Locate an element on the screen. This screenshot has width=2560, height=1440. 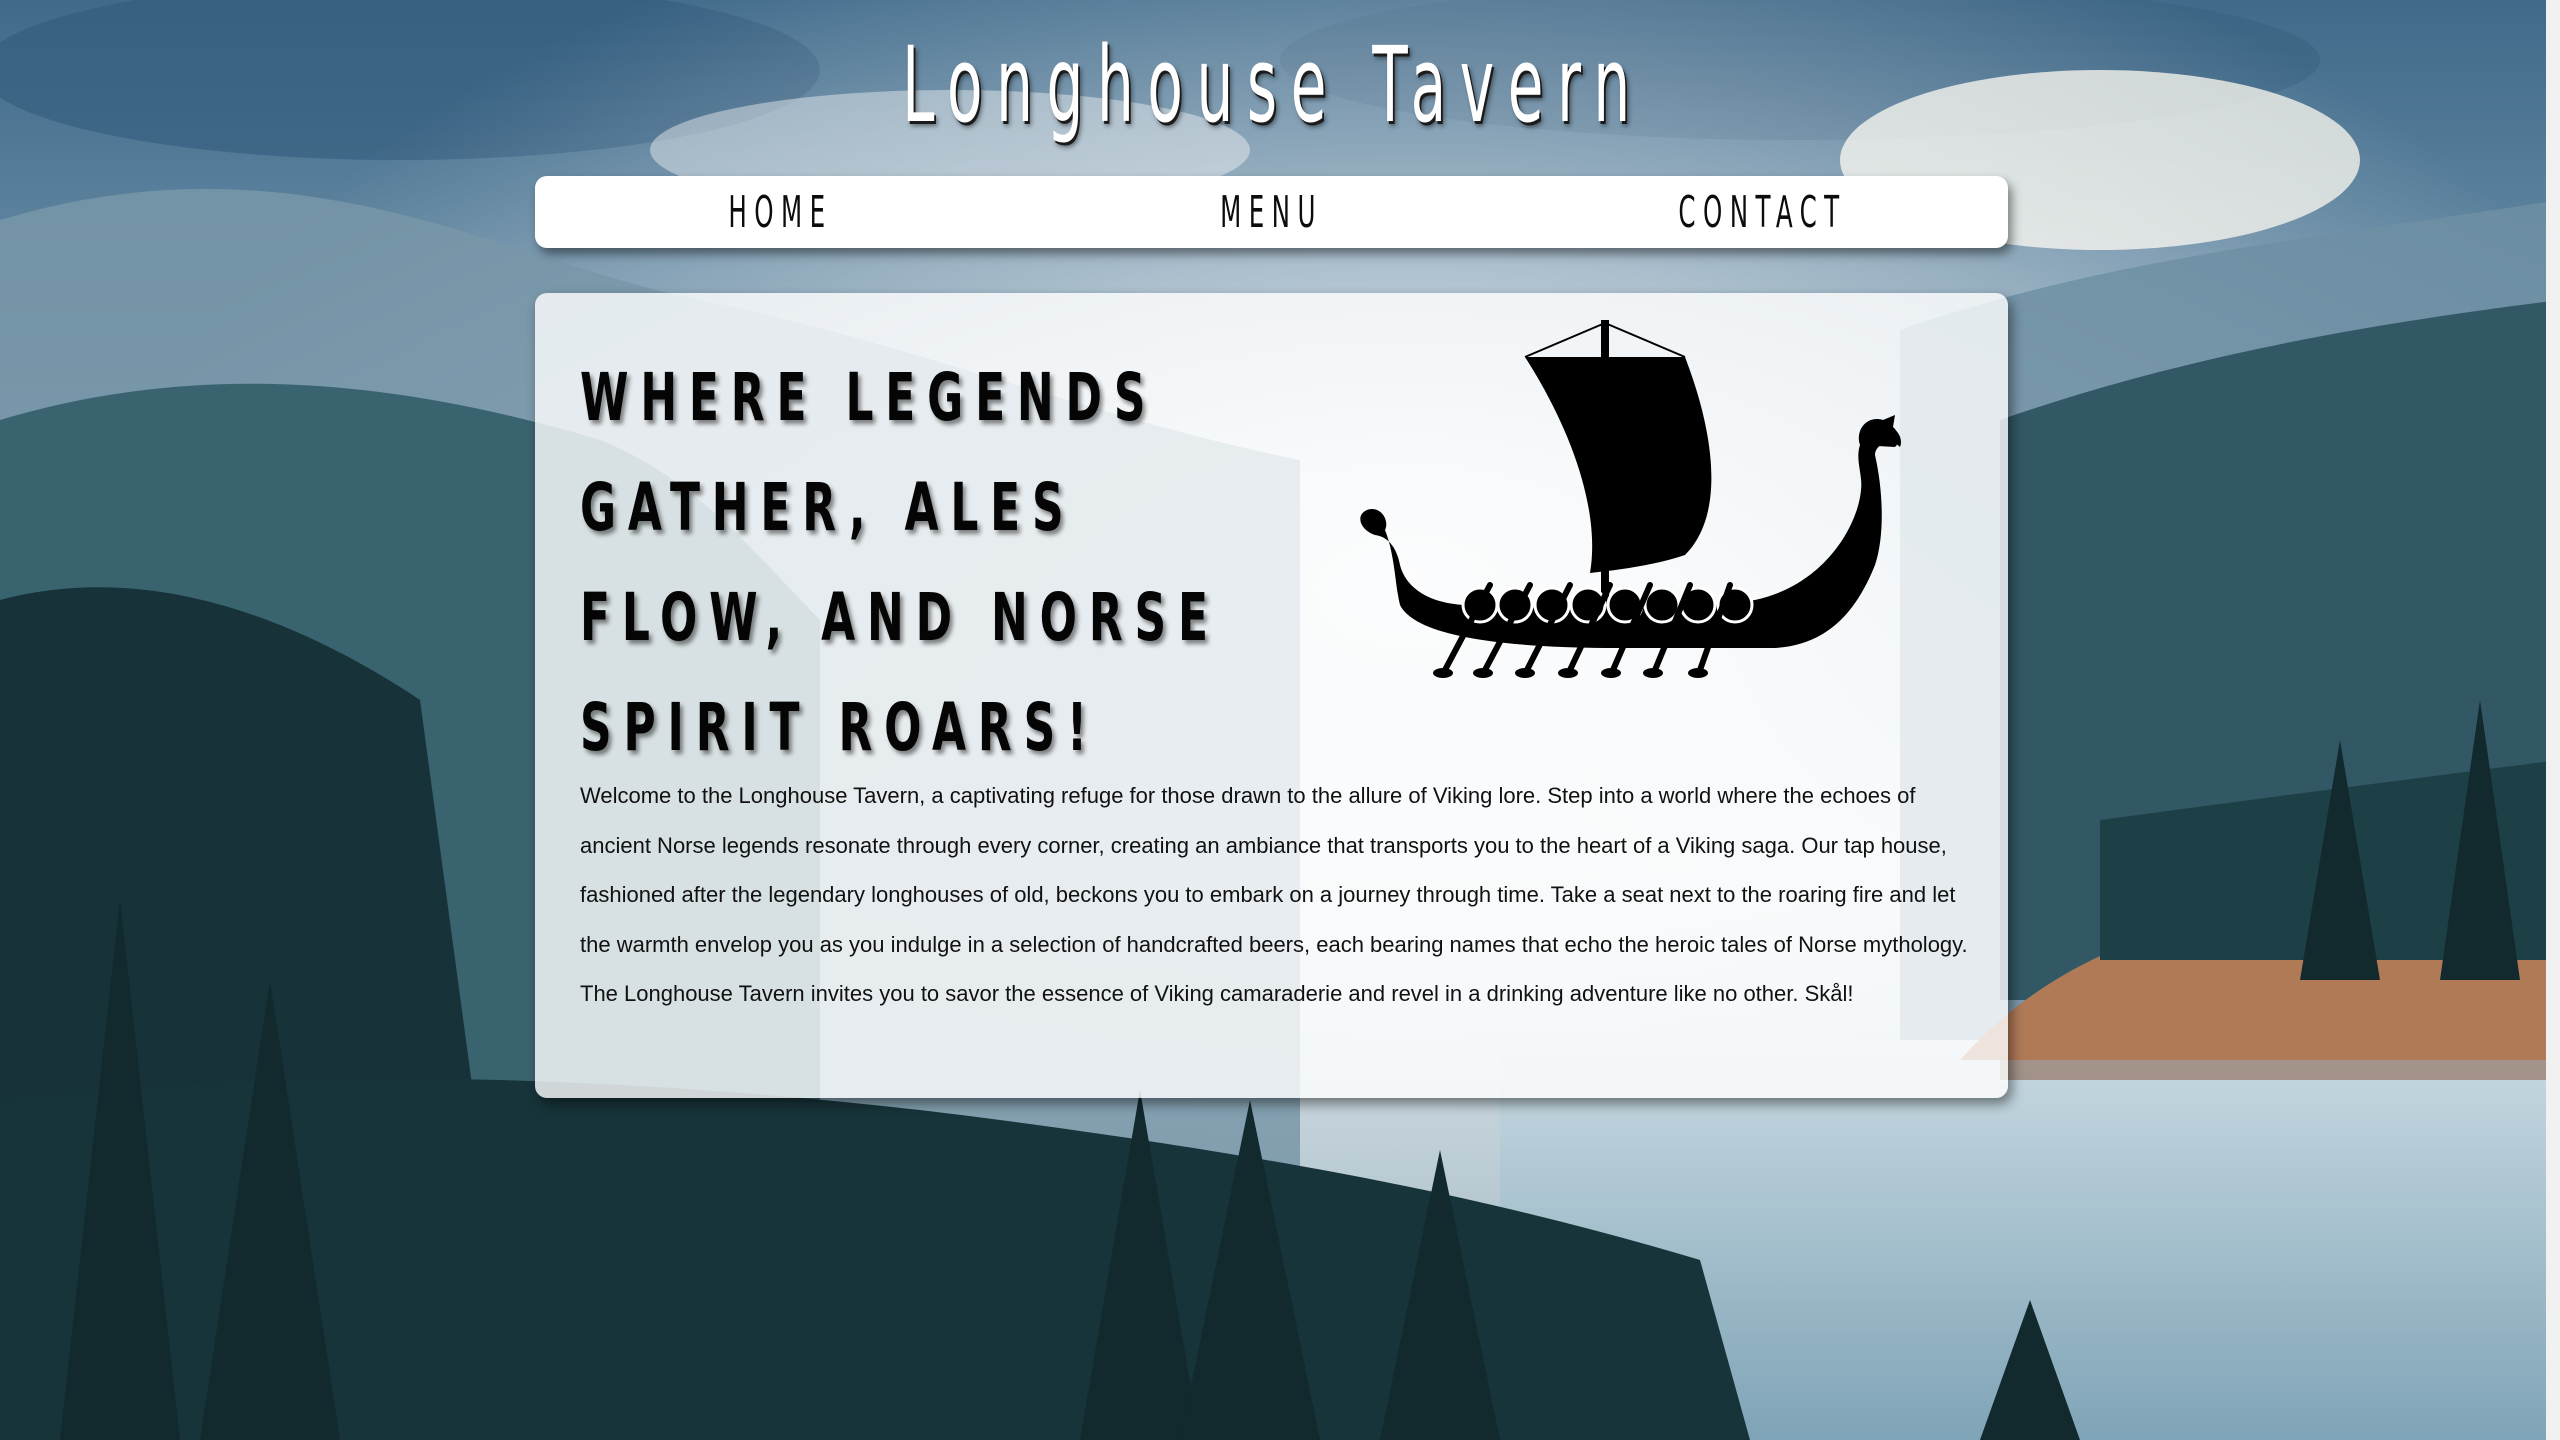
main-nav: Home Menu Contact is located at coordinates (1271, 212).